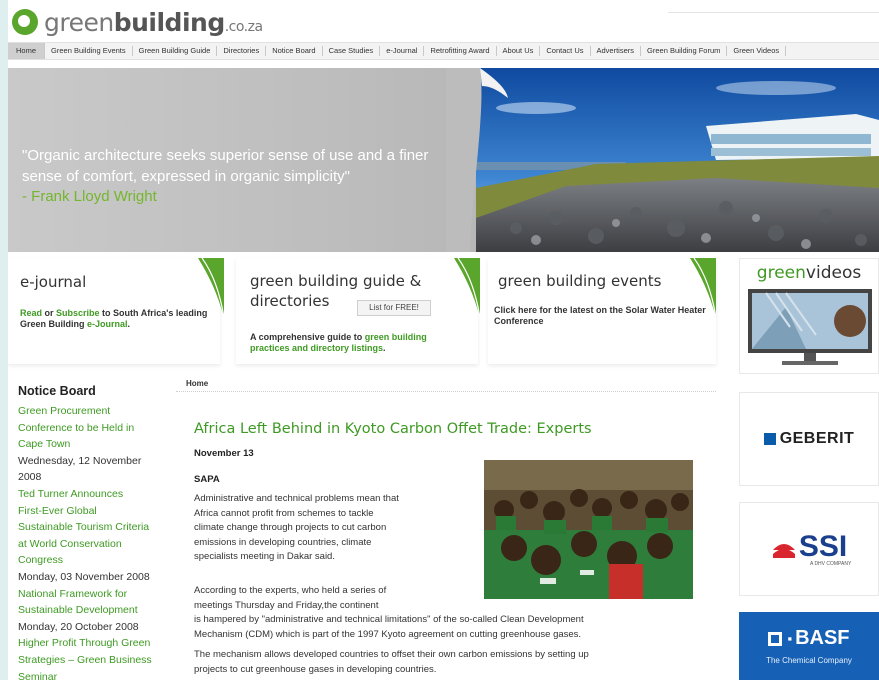 This screenshot has height=680, width=879. I want to click on green-videos-ad: greenvideos, so click(809, 316).